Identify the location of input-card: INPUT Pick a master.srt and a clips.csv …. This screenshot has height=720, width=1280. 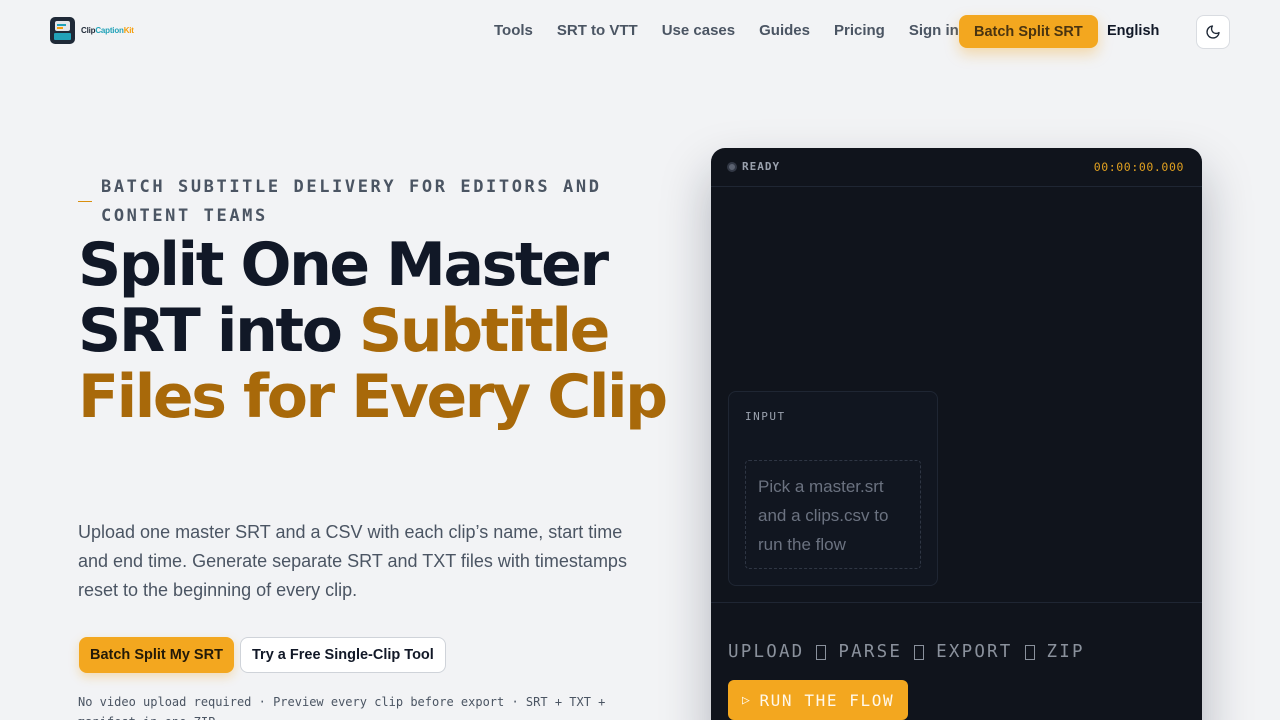
(833, 488).